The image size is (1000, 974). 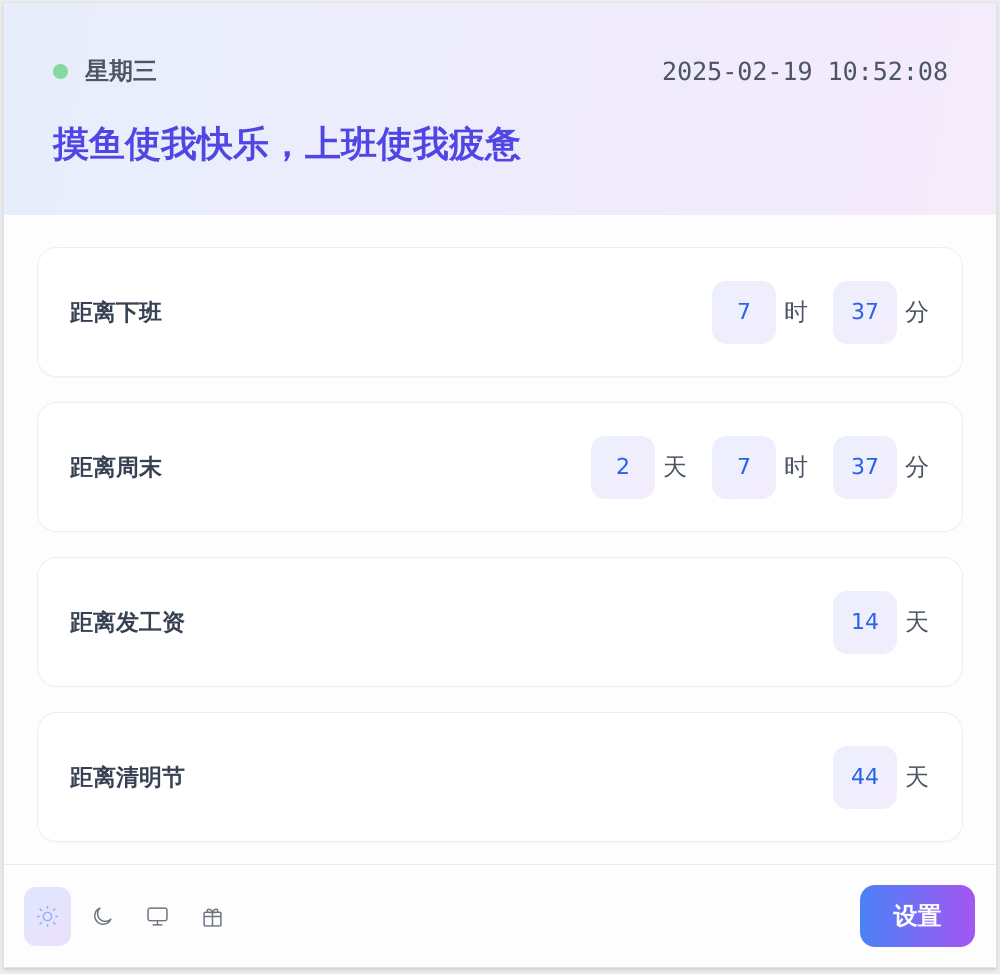 What do you see at coordinates (212, 916) in the screenshot?
I see `gift-icon` at bounding box center [212, 916].